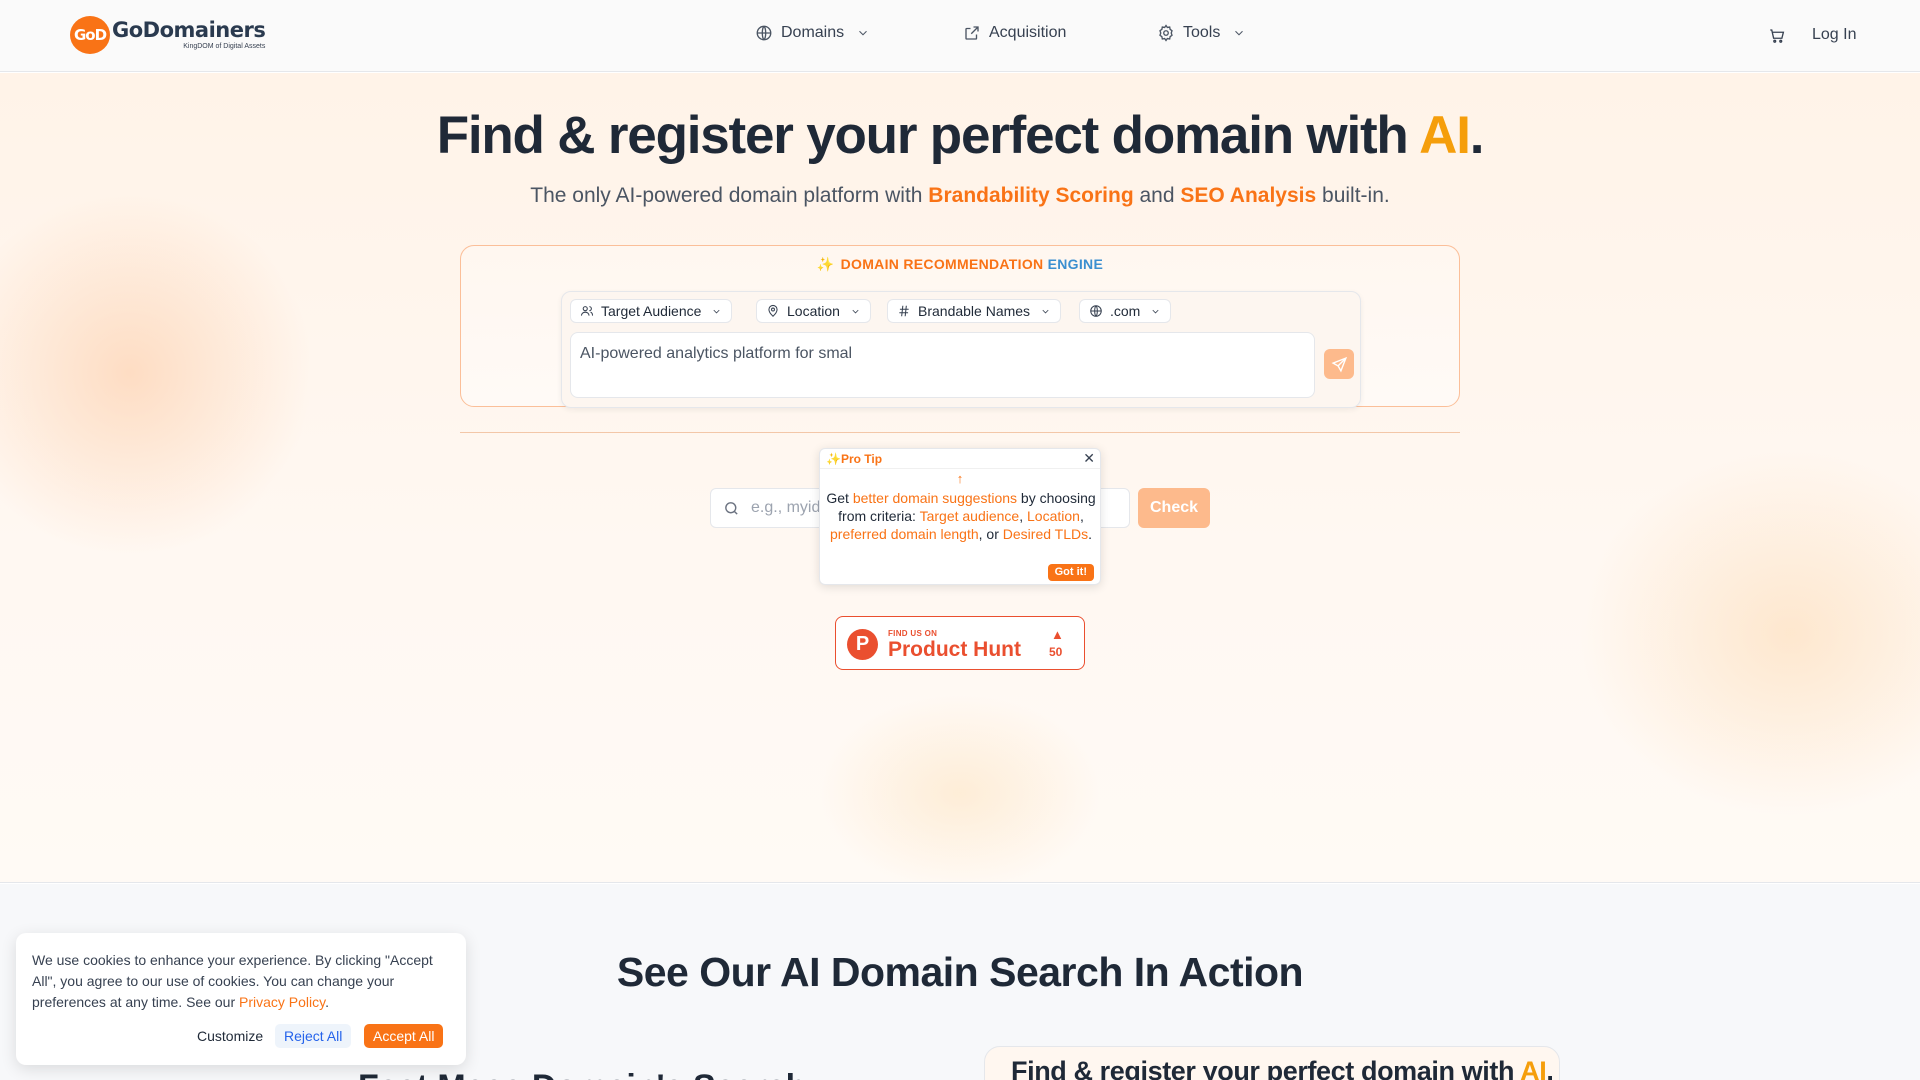  I want to click on got-it-button: Got it!, so click(1070, 572).